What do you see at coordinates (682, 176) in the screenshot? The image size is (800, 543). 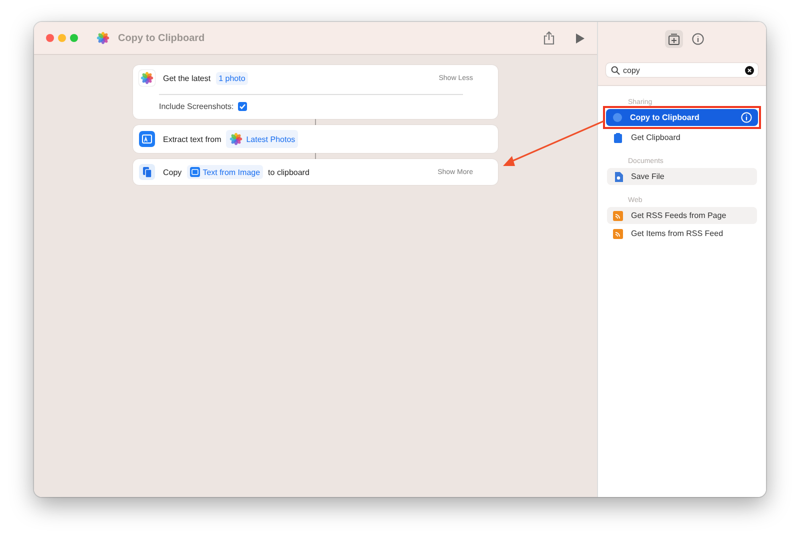 I see `action-list-item: Save File` at bounding box center [682, 176].